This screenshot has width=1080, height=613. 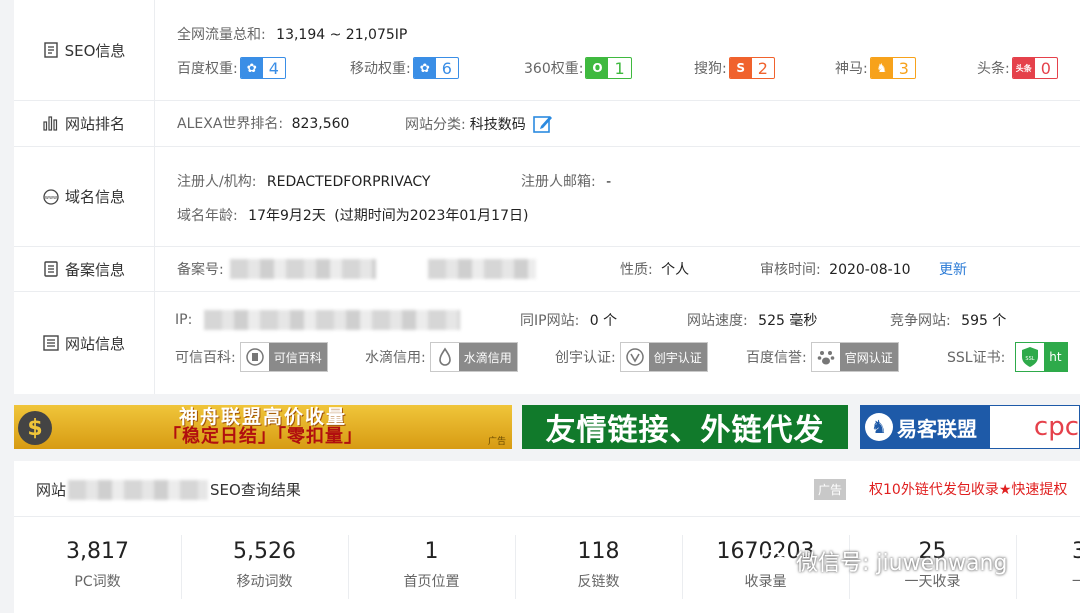 I want to click on cert-shuidi: 水滴信用, so click(x=441, y=357).